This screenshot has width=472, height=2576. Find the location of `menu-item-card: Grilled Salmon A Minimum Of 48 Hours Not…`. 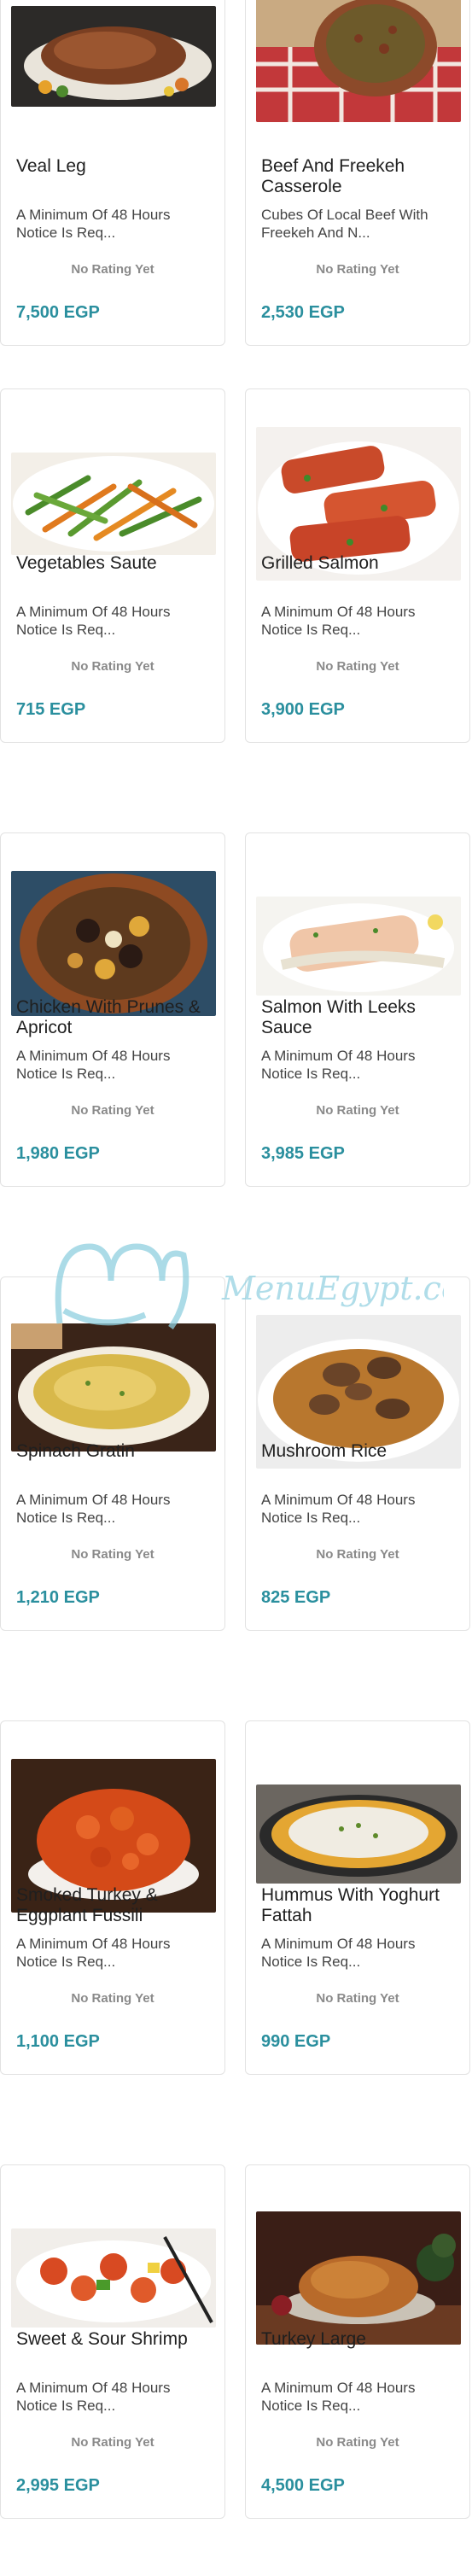

menu-item-card: Grilled Salmon A Minimum Of 48 Hours Not… is located at coordinates (357, 565).